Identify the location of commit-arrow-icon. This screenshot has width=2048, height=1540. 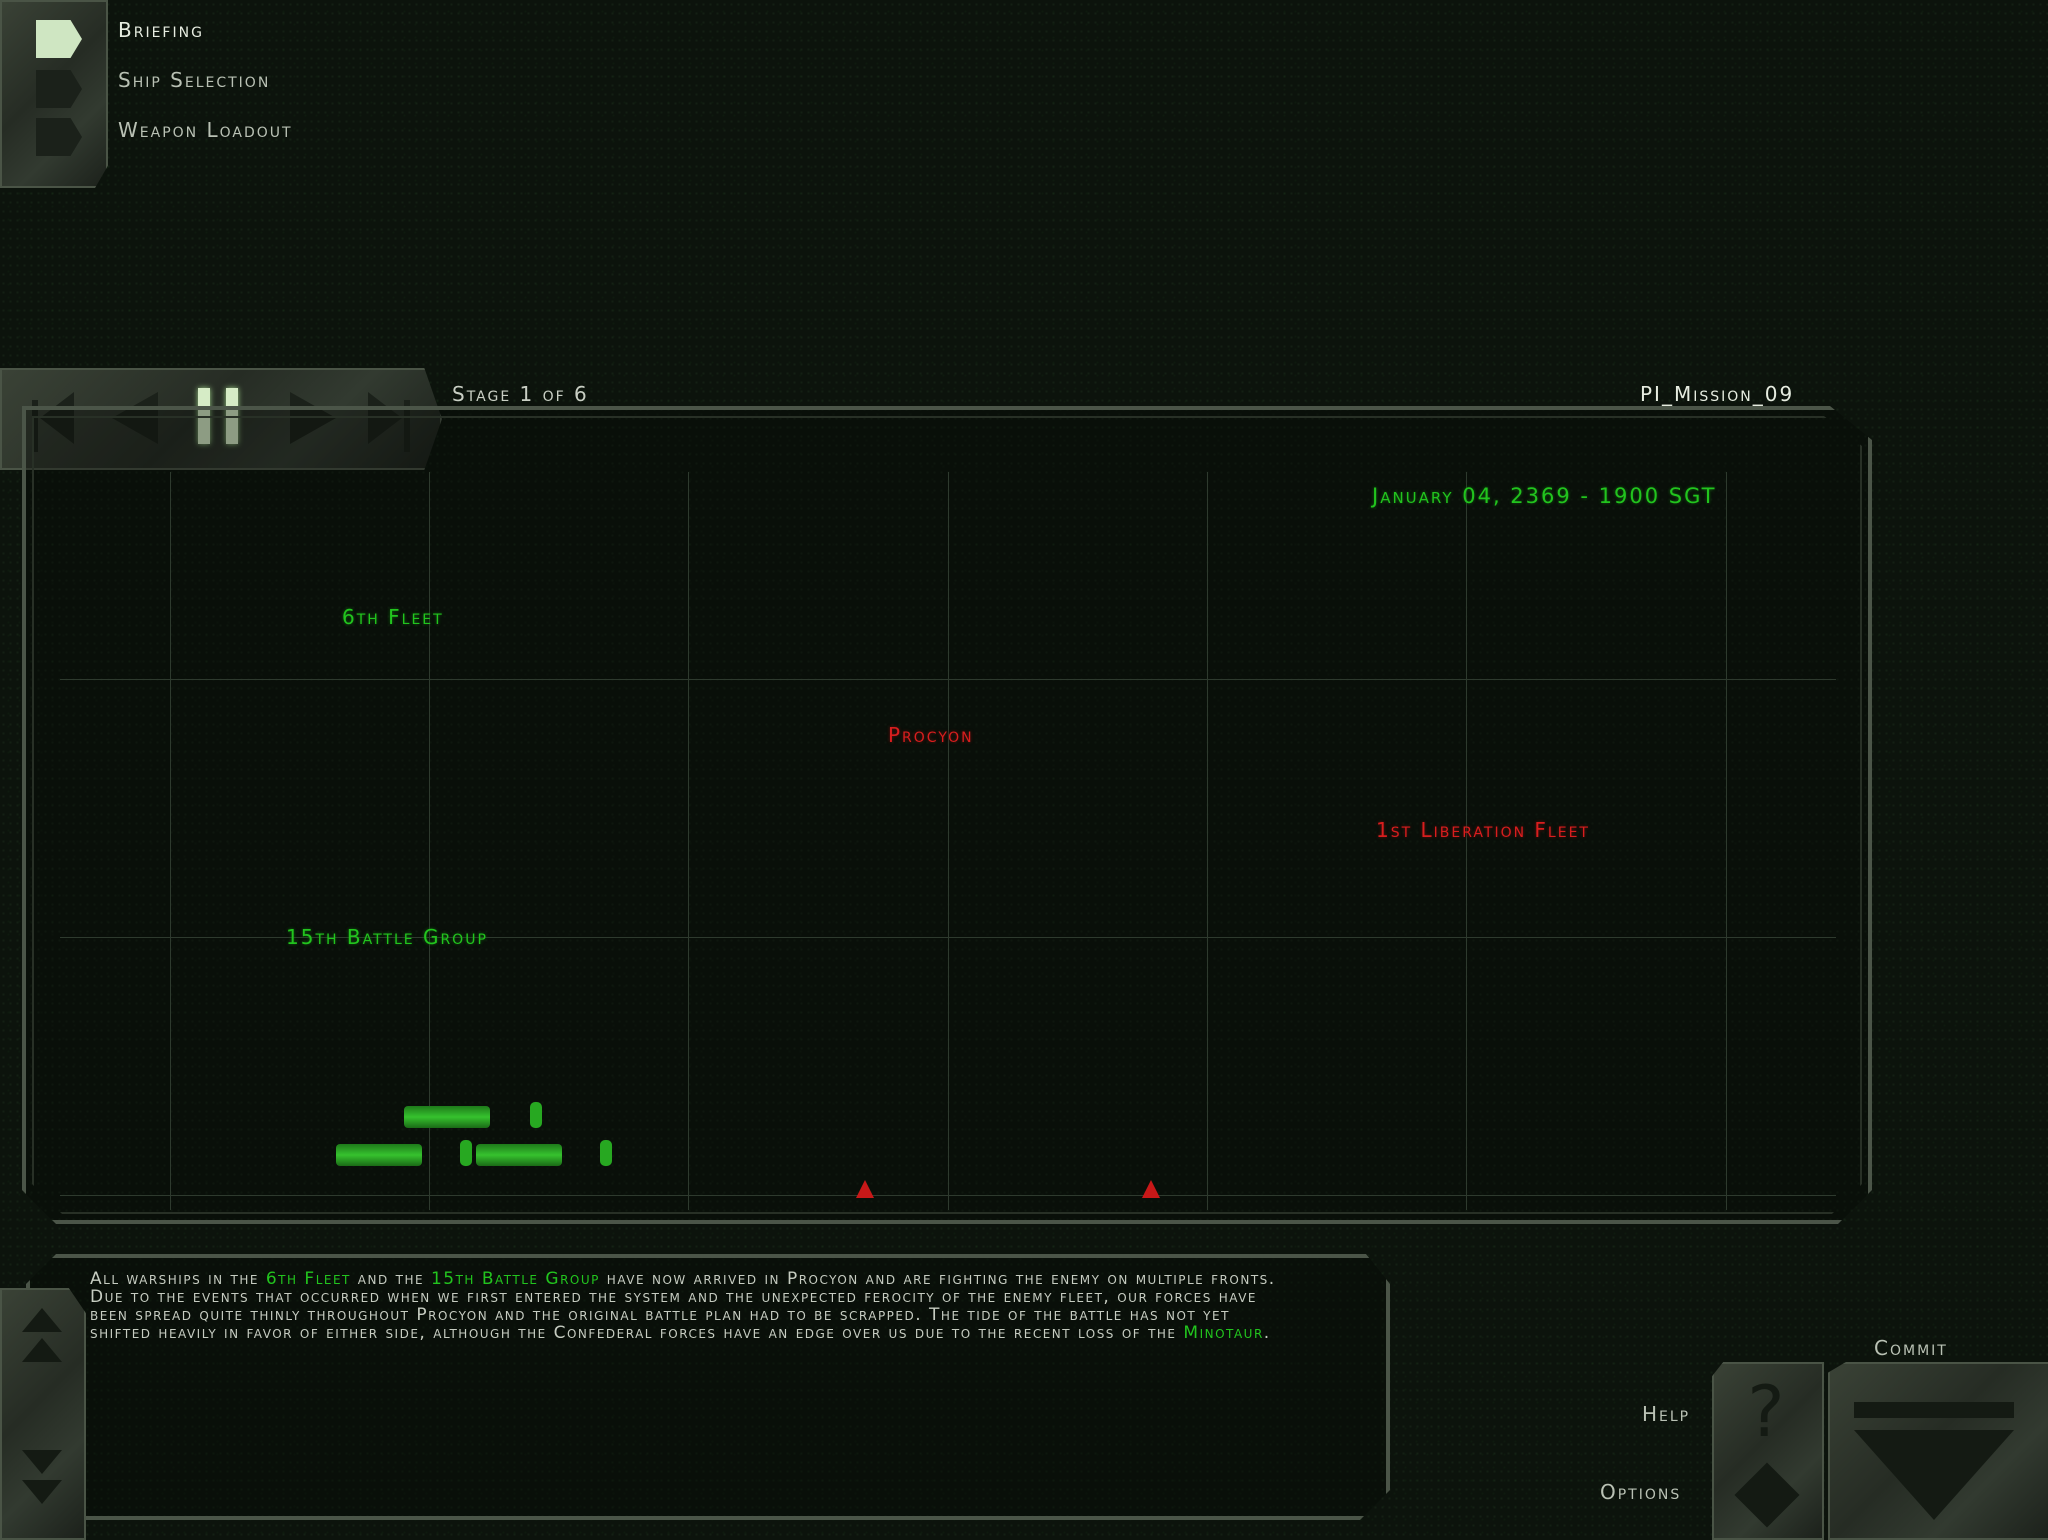
(1934, 1475).